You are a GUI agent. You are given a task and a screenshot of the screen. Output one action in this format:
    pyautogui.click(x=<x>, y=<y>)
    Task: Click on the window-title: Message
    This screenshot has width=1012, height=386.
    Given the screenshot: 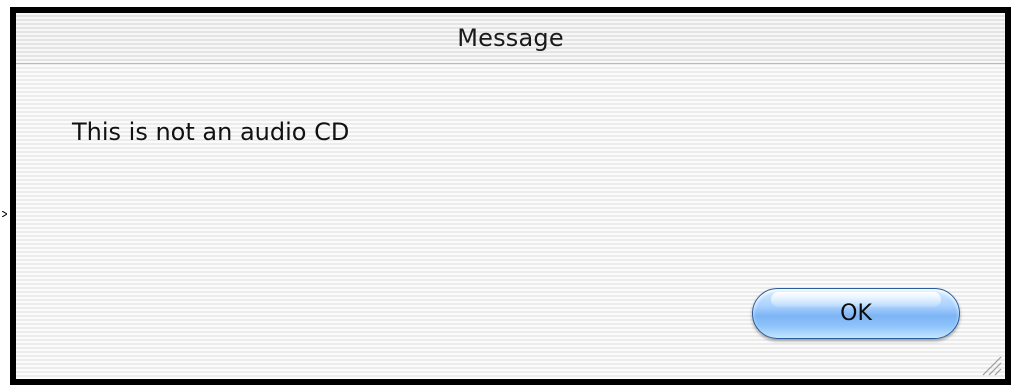 What is the action you would take?
    pyautogui.click(x=510, y=38)
    